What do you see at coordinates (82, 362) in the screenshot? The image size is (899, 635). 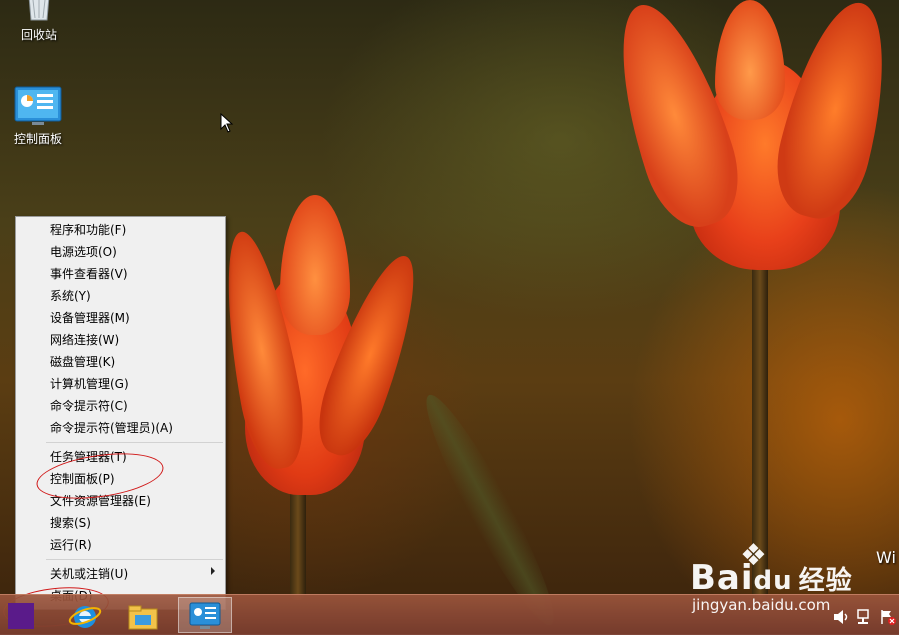 I see `menu-item-disk-management: 磁盘管理(K)` at bounding box center [82, 362].